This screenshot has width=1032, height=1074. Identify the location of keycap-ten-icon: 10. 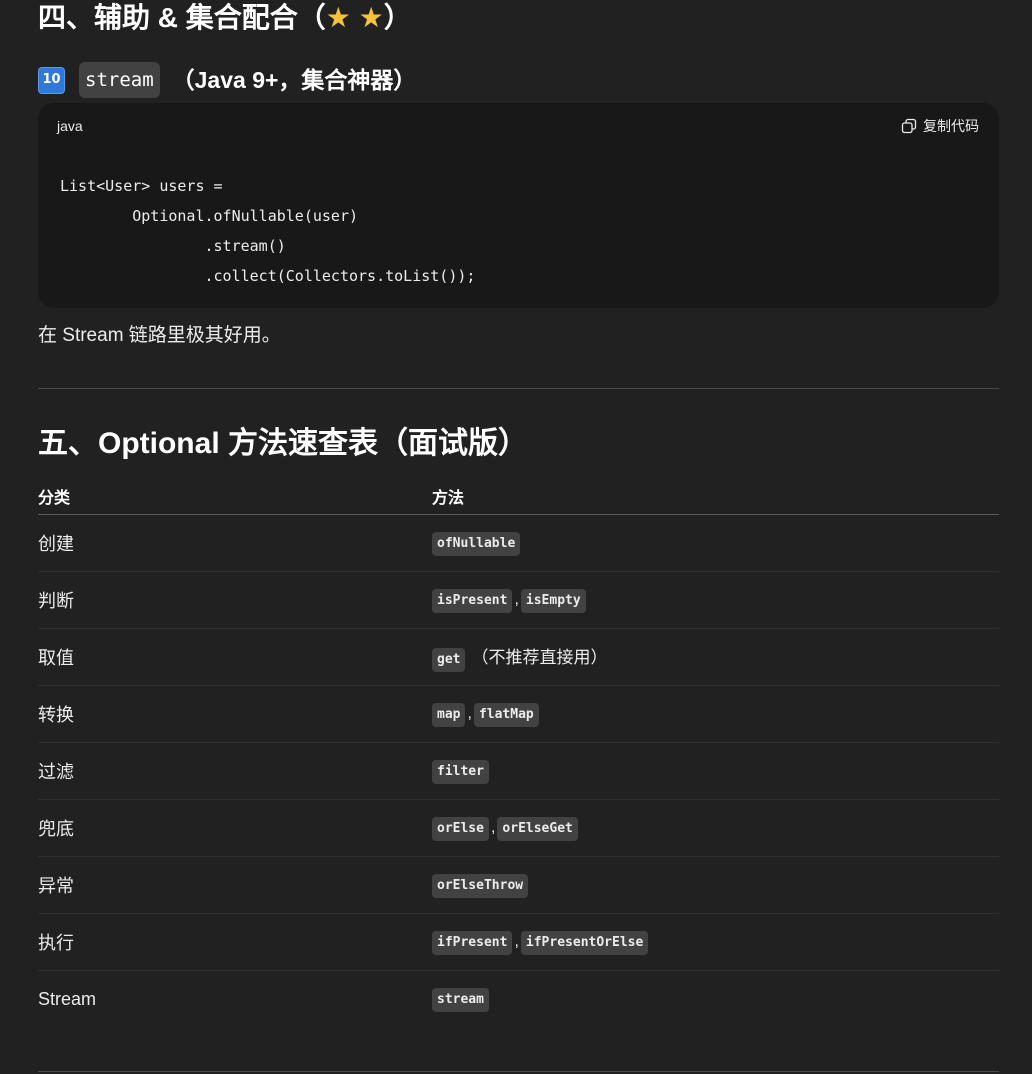
(51, 80).